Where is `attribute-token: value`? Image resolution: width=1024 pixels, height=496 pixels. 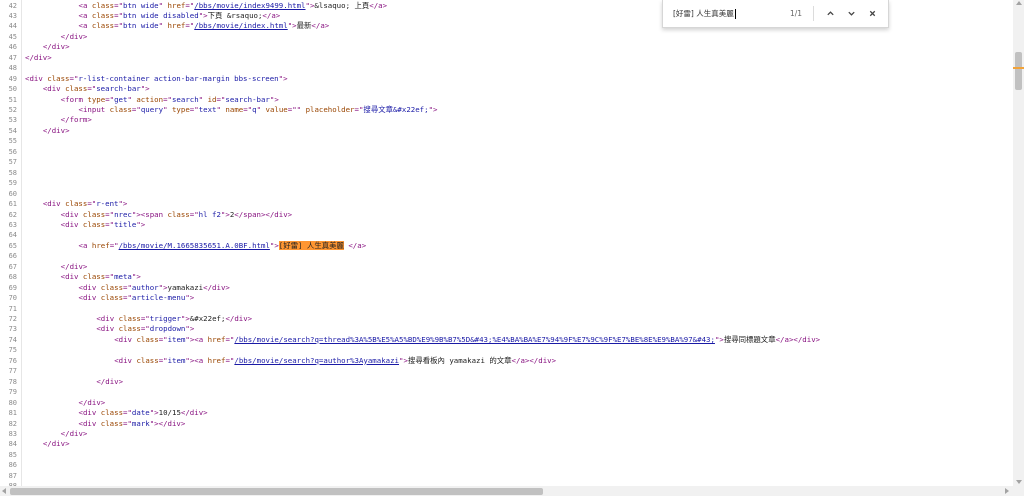
attribute-token: value is located at coordinates (276, 109).